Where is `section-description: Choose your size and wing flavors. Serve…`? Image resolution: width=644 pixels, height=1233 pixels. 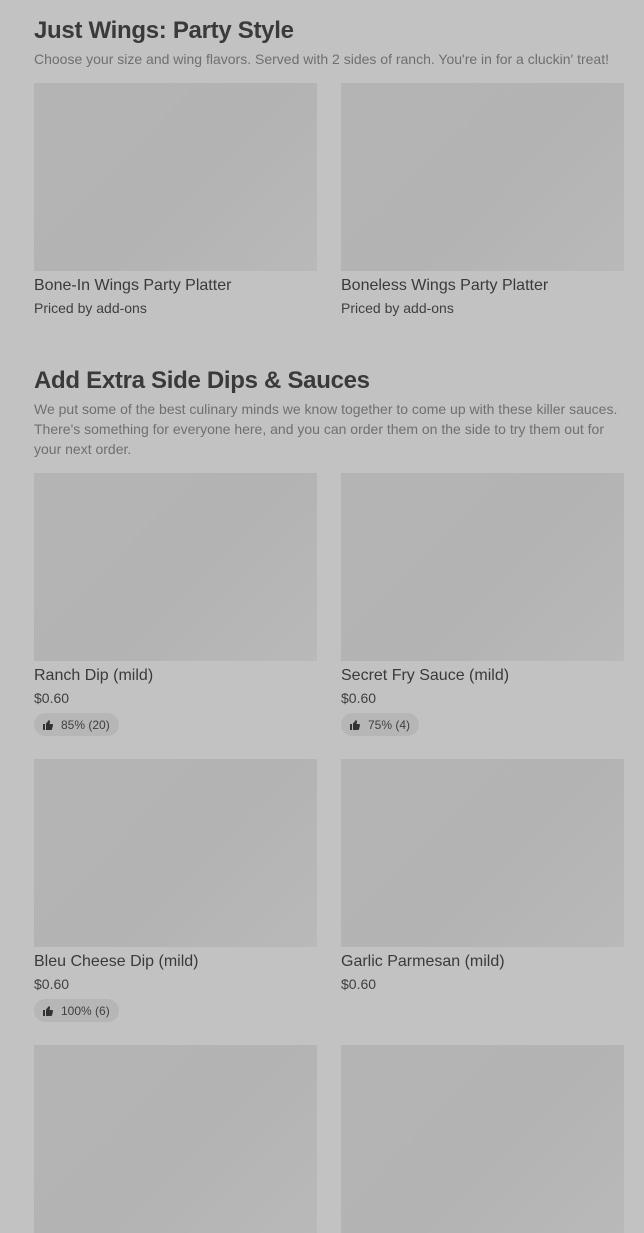
section-description: Choose your size and wing flavors. Serve… is located at coordinates (321, 59).